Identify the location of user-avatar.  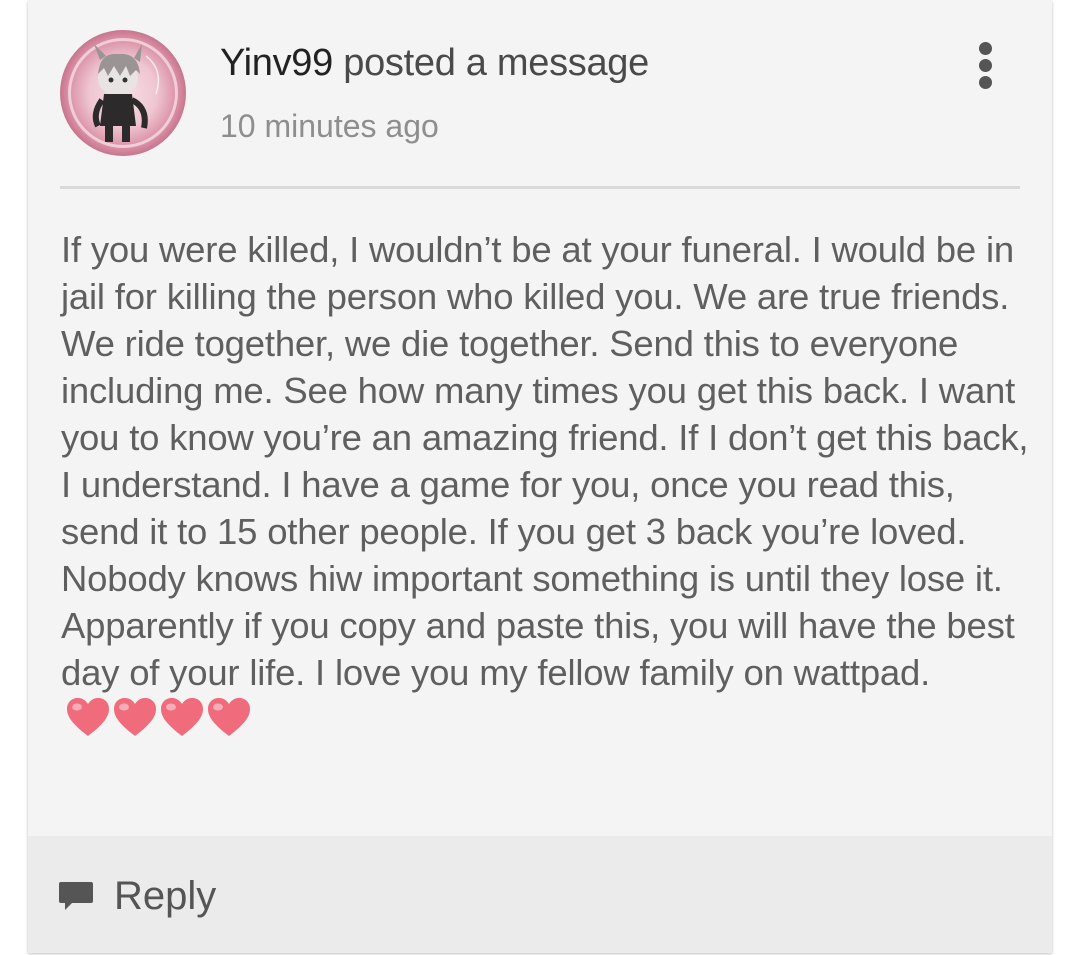
(123, 93).